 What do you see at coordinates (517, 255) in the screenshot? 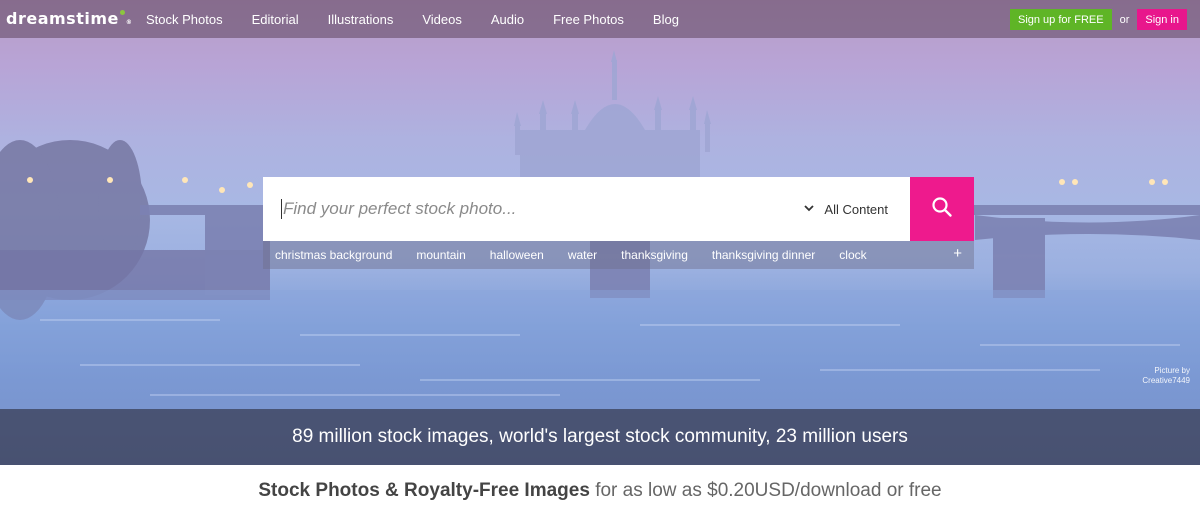
I see `suggestion-tag: halloween` at bounding box center [517, 255].